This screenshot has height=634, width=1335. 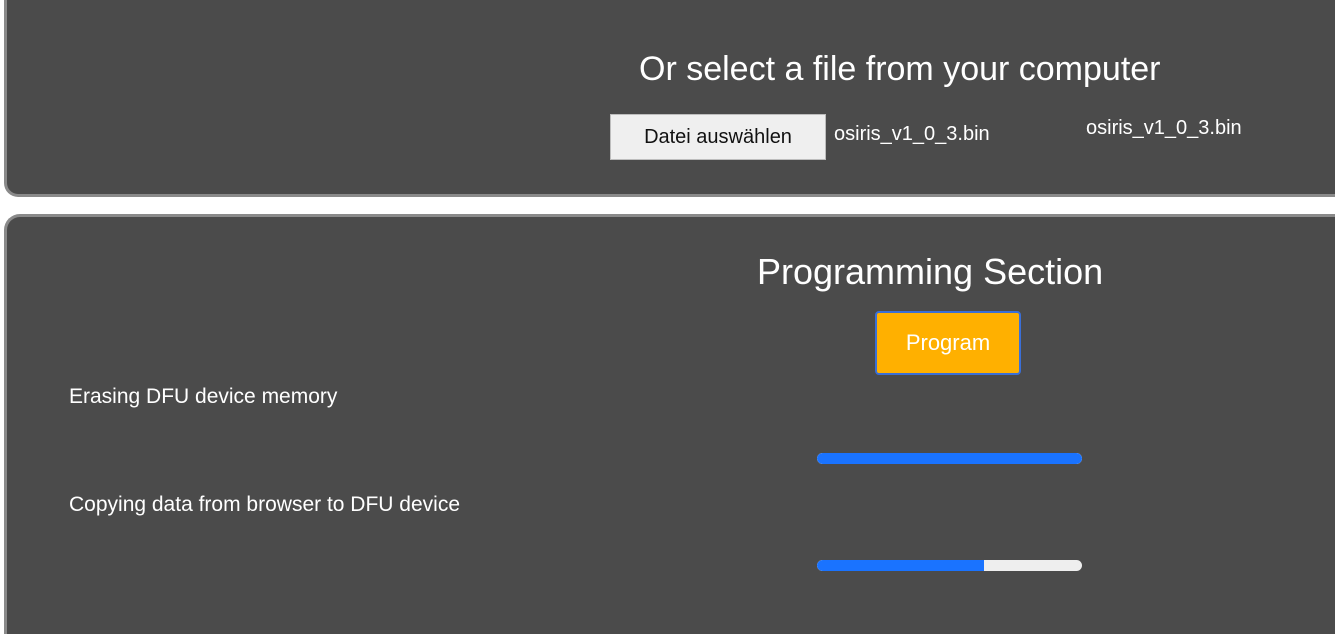 What do you see at coordinates (912, 134) in the screenshot?
I see `selected-file-name: osiris_v1_0_3.bin` at bounding box center [912, 134].